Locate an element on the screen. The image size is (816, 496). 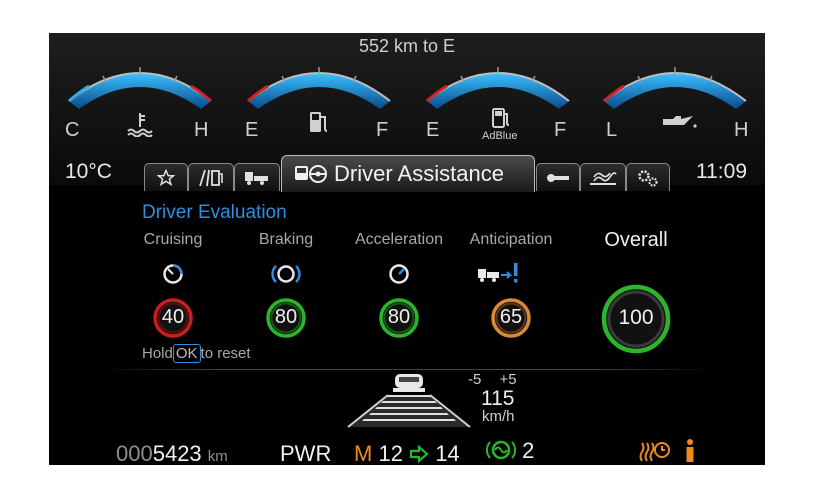
category-cruising-label: Cruising is located at coordinates (173, 239).